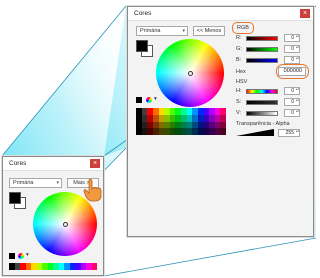 The width and height of the screenshot is (320, 278). Describe the element at coordinates (263, 124) in the screenshot. I see `alpha-label: Transparência - Alpha` at that location.